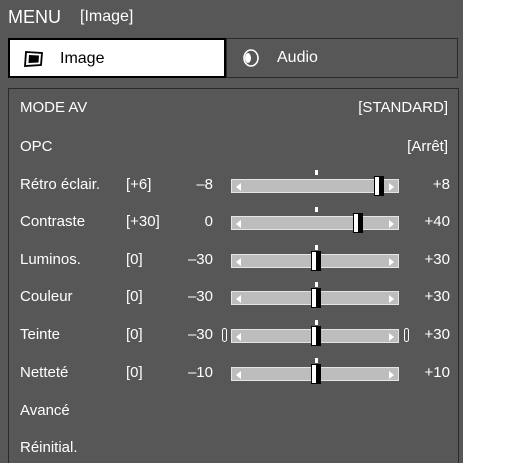 This screenshot has height=467, width=519. I want to click on slider-row: Couleur [0] –30 +30, so click(233, 297).